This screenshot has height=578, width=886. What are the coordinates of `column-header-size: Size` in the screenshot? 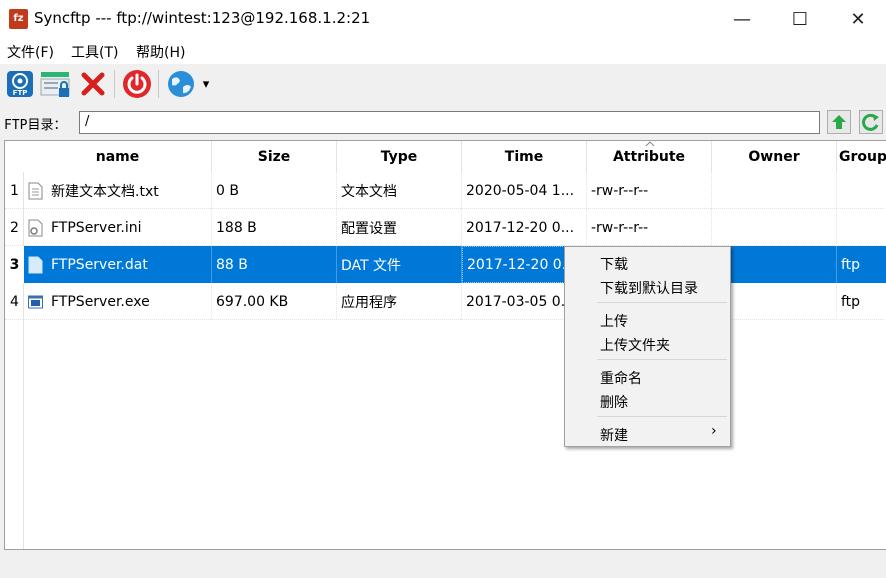 It's located at (274, 156).